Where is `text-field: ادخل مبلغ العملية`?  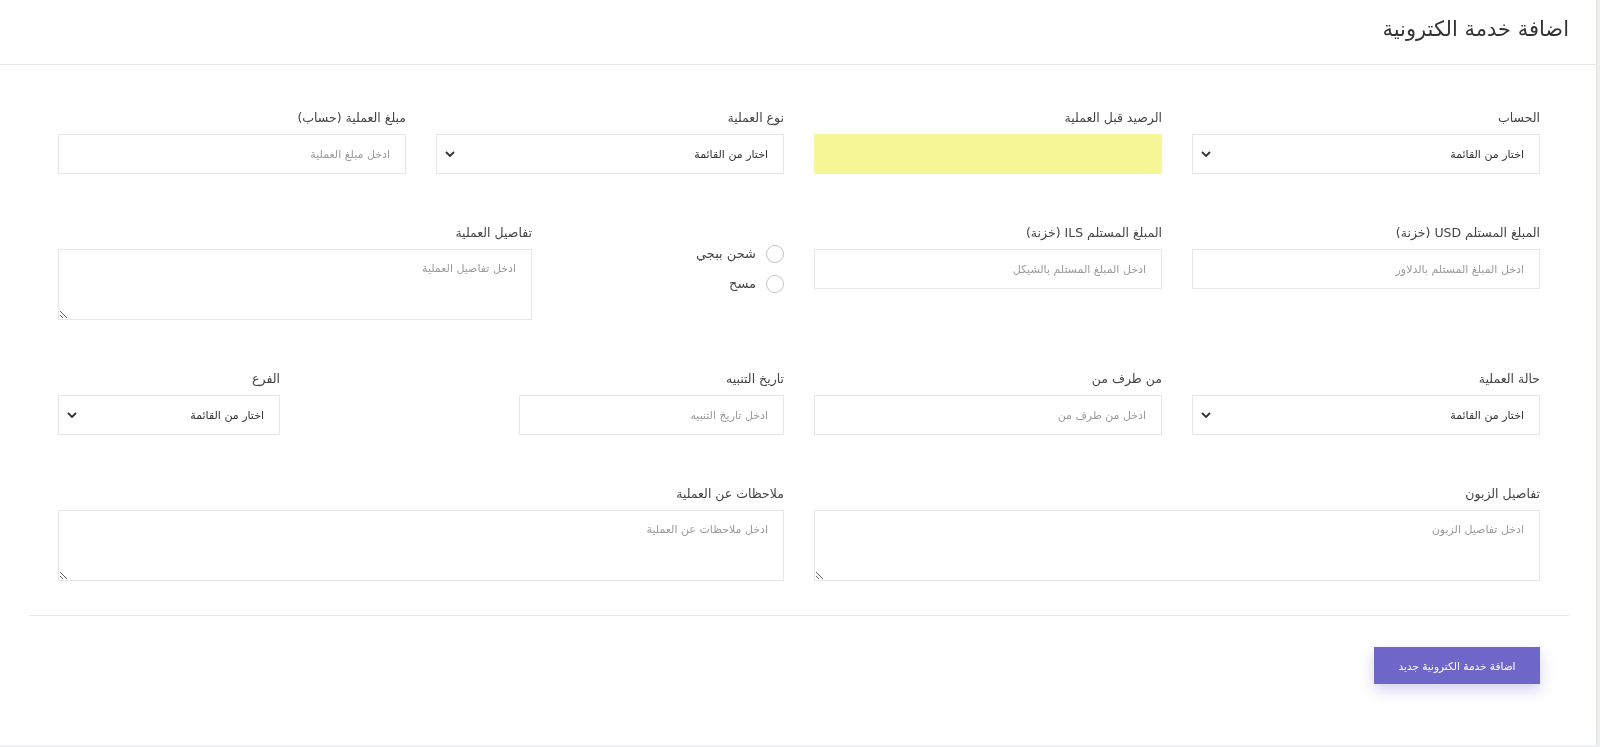 text-field: ادخل مبلغ العملية is located at coordinates (232, 154).